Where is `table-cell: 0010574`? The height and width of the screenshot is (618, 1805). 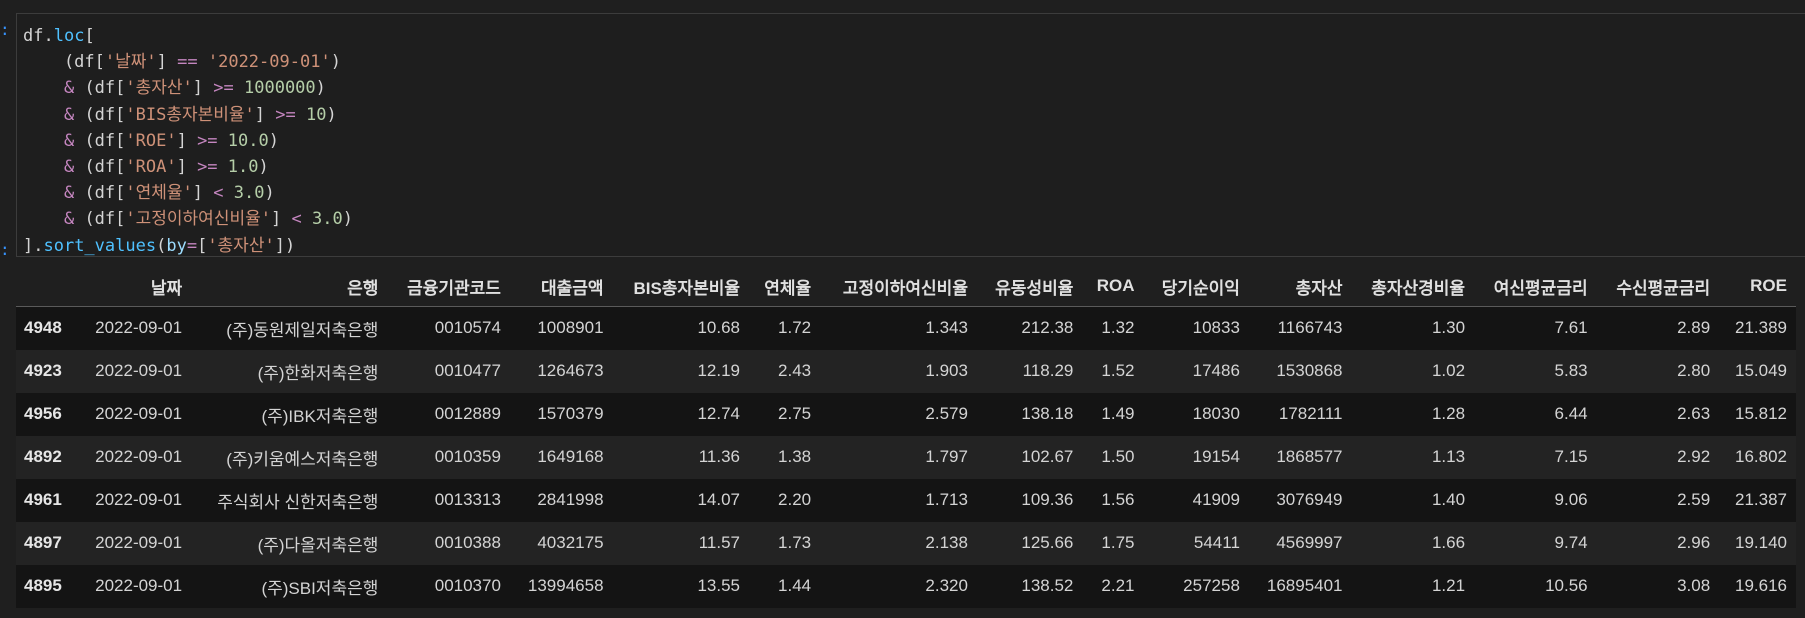 table-cell: 0010574 is located at coordinates (467, 328).